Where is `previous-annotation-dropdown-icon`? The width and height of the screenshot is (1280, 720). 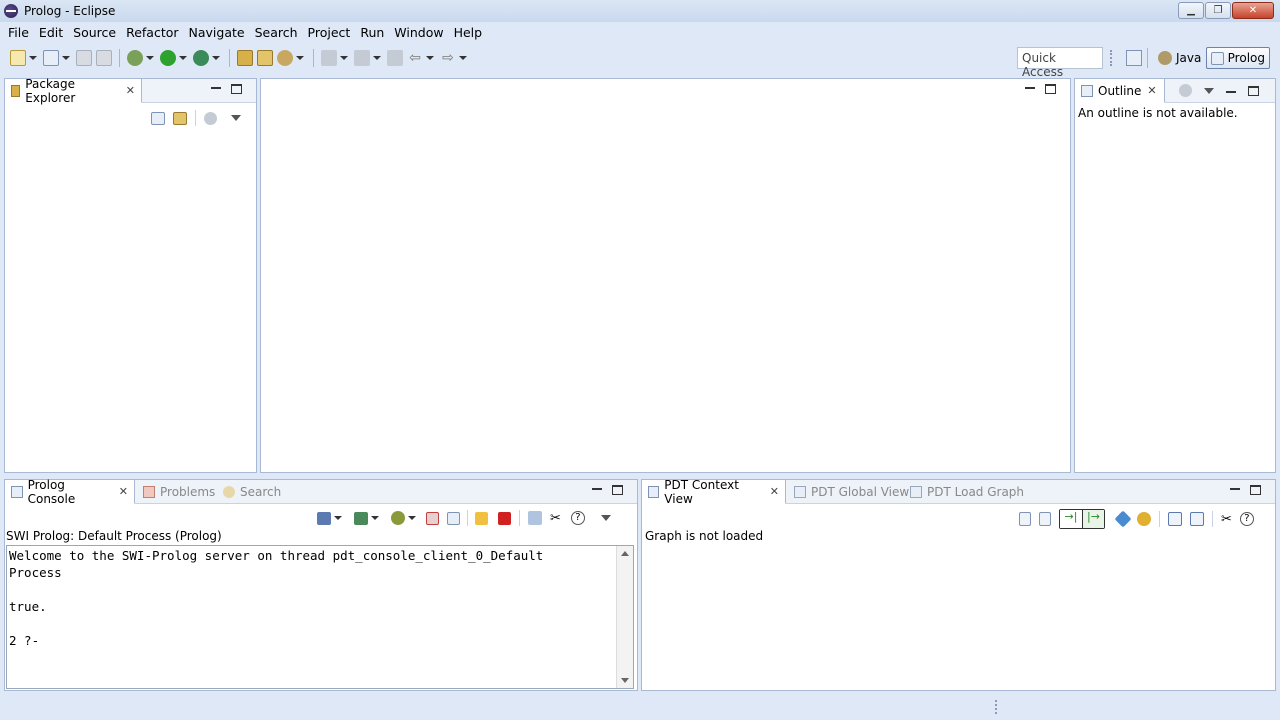
previous-annotation-dropdown-icon is located at coordinates (377, 58).